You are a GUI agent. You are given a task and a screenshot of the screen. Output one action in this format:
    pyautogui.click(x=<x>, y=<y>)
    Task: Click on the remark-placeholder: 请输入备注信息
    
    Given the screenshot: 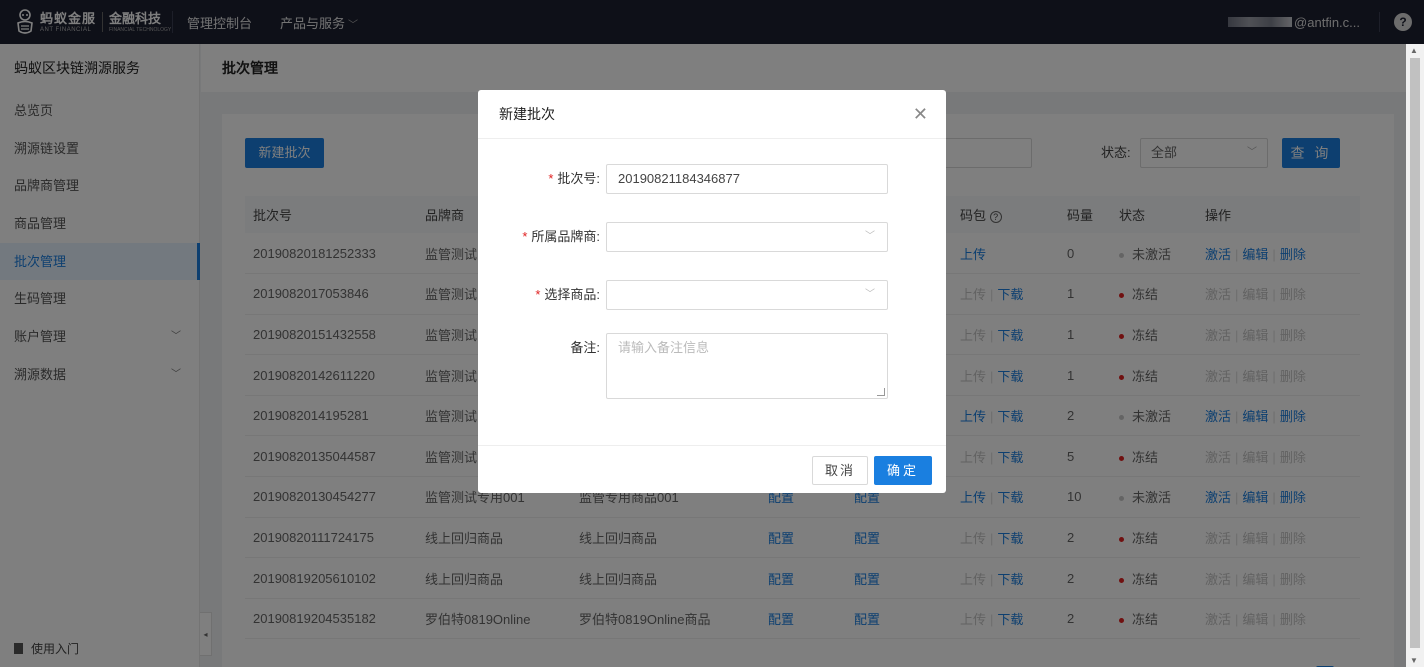 What is the action you would take?
    pyautogui.click(x=664, y=347)
    